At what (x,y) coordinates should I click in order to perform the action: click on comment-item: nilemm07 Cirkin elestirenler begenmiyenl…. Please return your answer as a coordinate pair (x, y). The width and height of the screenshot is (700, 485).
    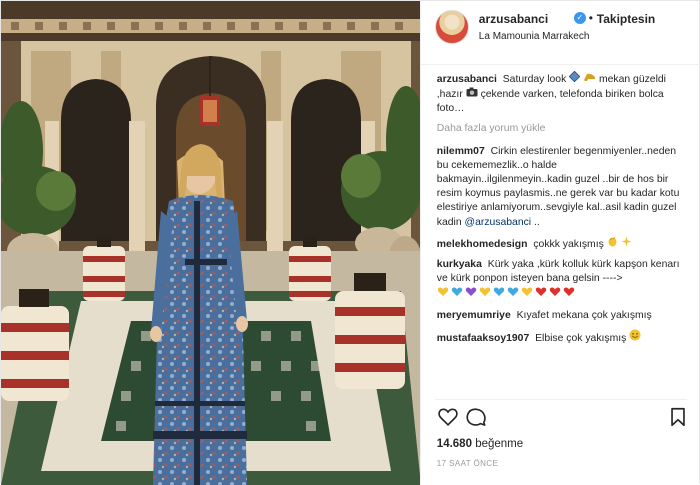
    Looking at the image, I should click on (562, 187).